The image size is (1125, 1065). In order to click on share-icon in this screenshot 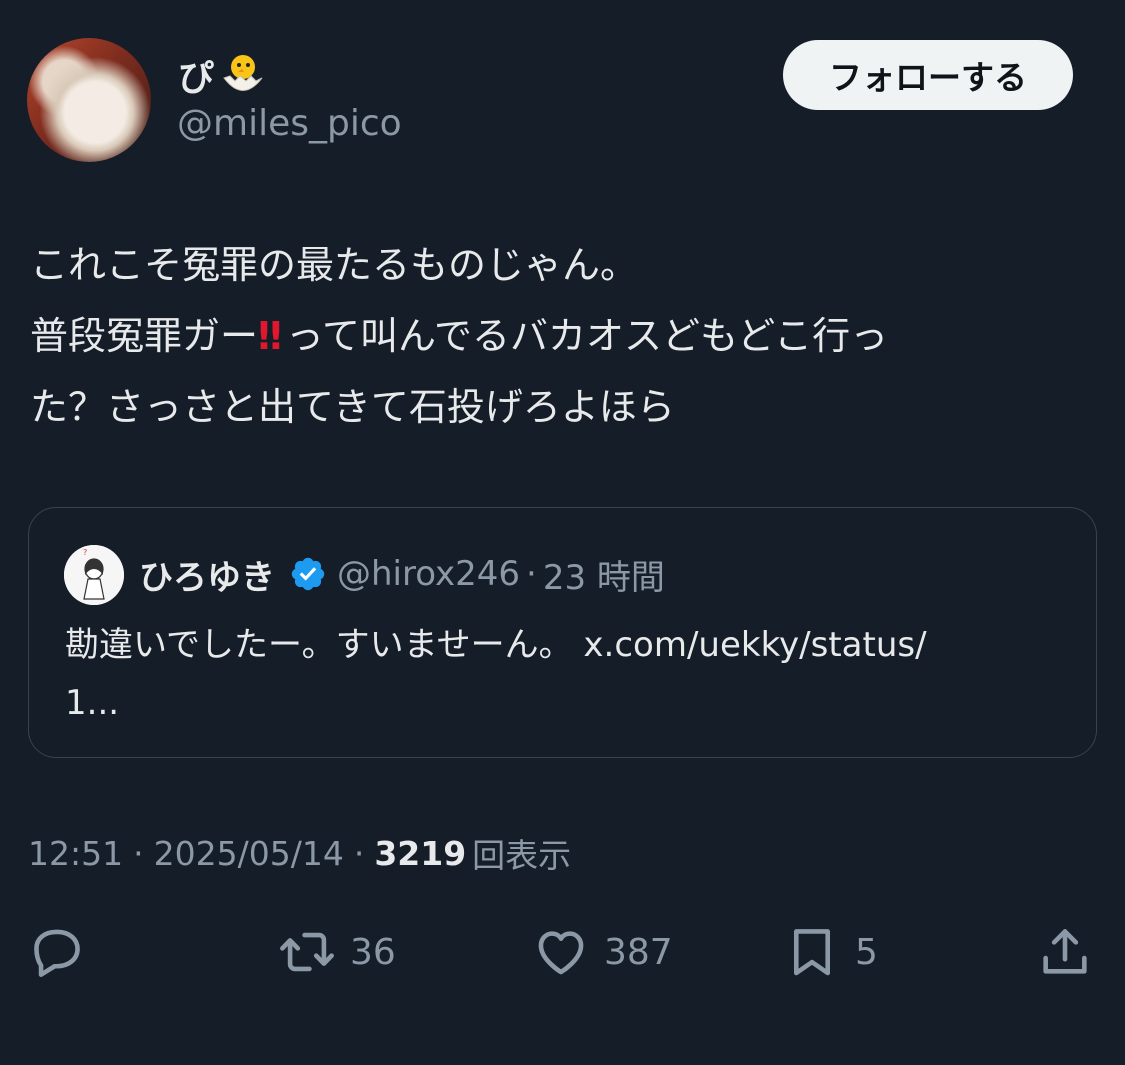, I will do `click(1065, 951)`.